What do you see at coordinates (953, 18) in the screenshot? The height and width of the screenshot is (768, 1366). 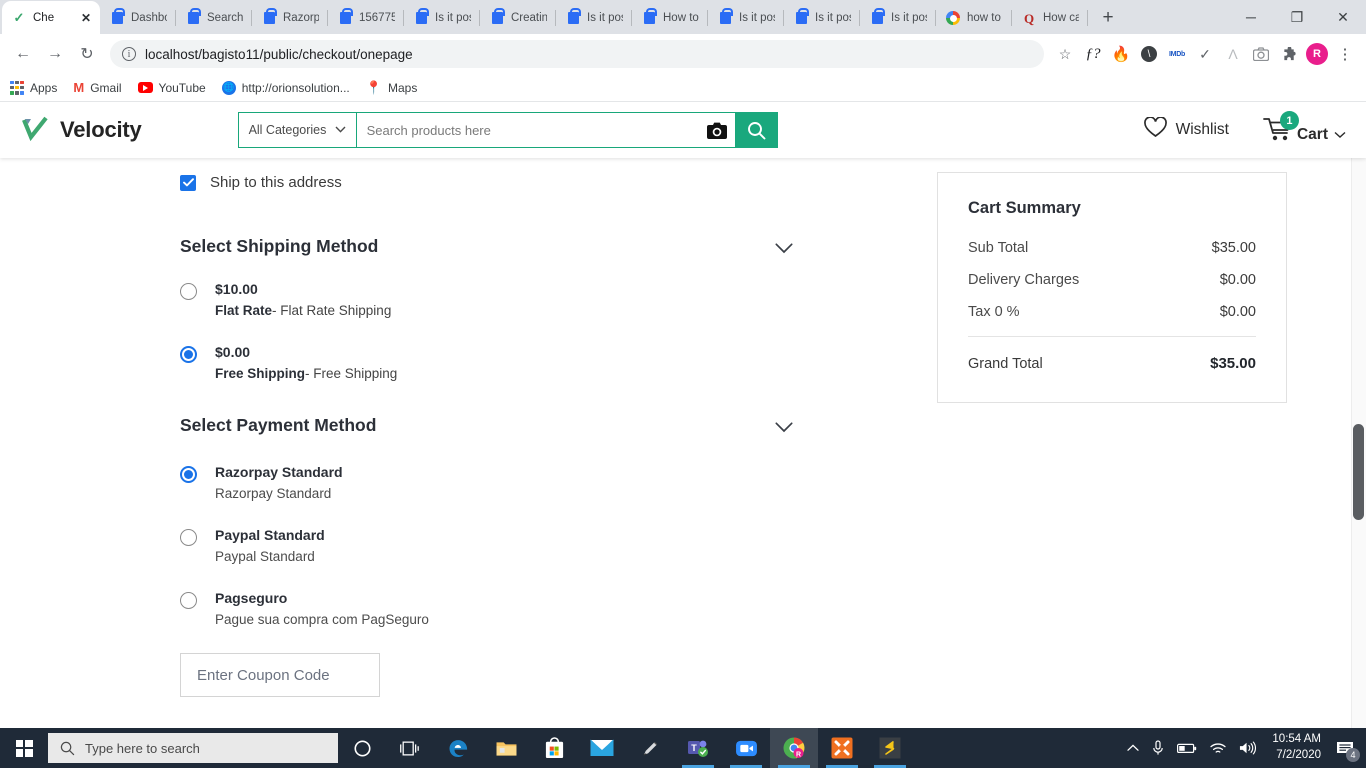 I see `google-icon` at bounding box center [953, 18].